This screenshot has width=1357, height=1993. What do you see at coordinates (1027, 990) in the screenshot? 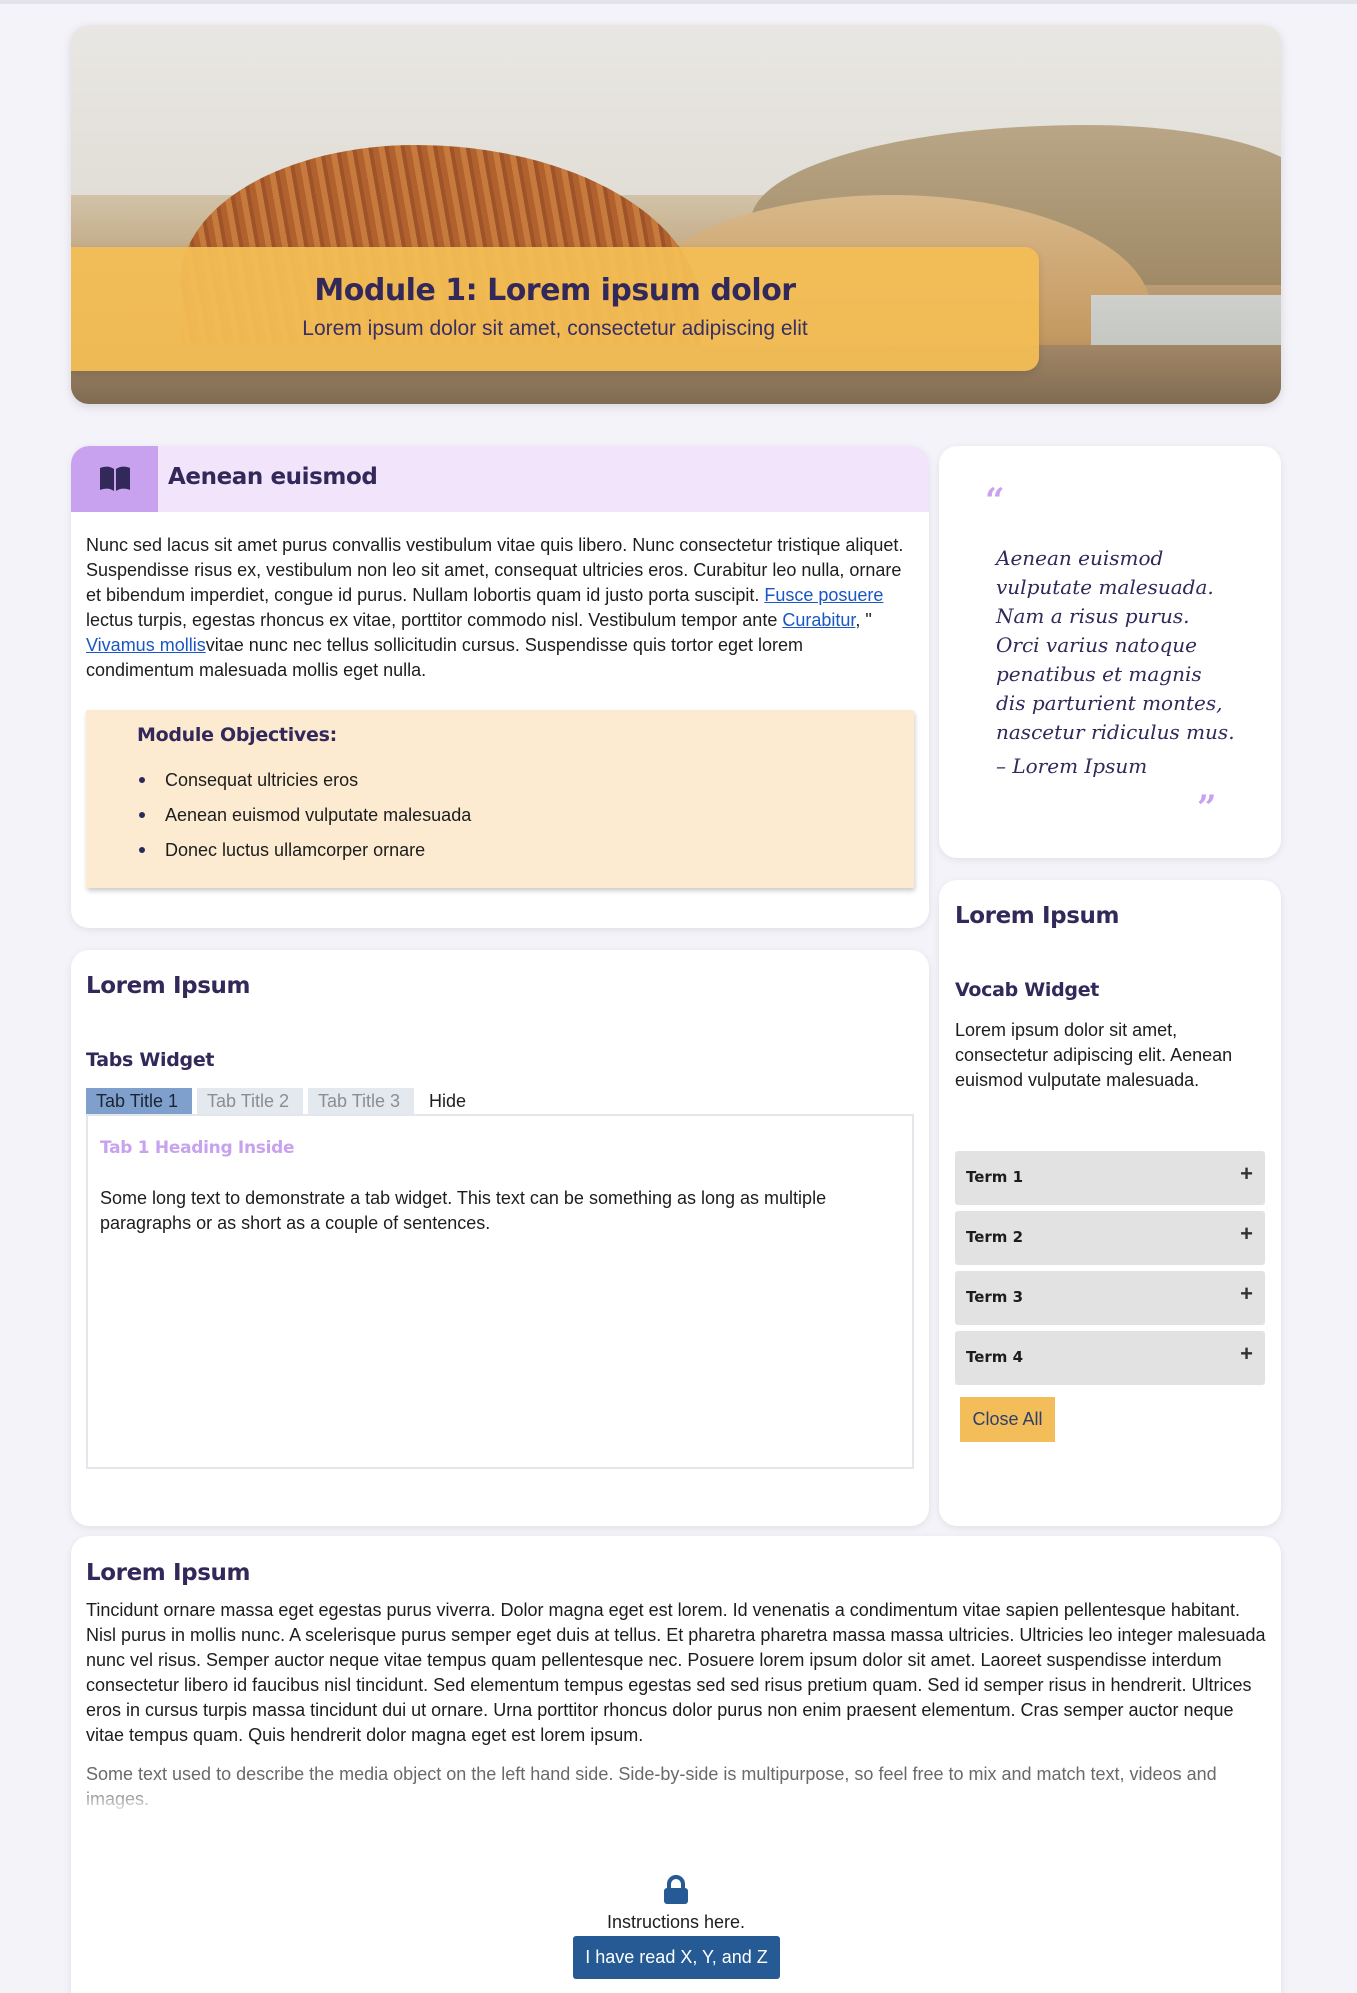
I see `vocab-widget-title: Vocab Widget` at bounding box center [1027, 990].